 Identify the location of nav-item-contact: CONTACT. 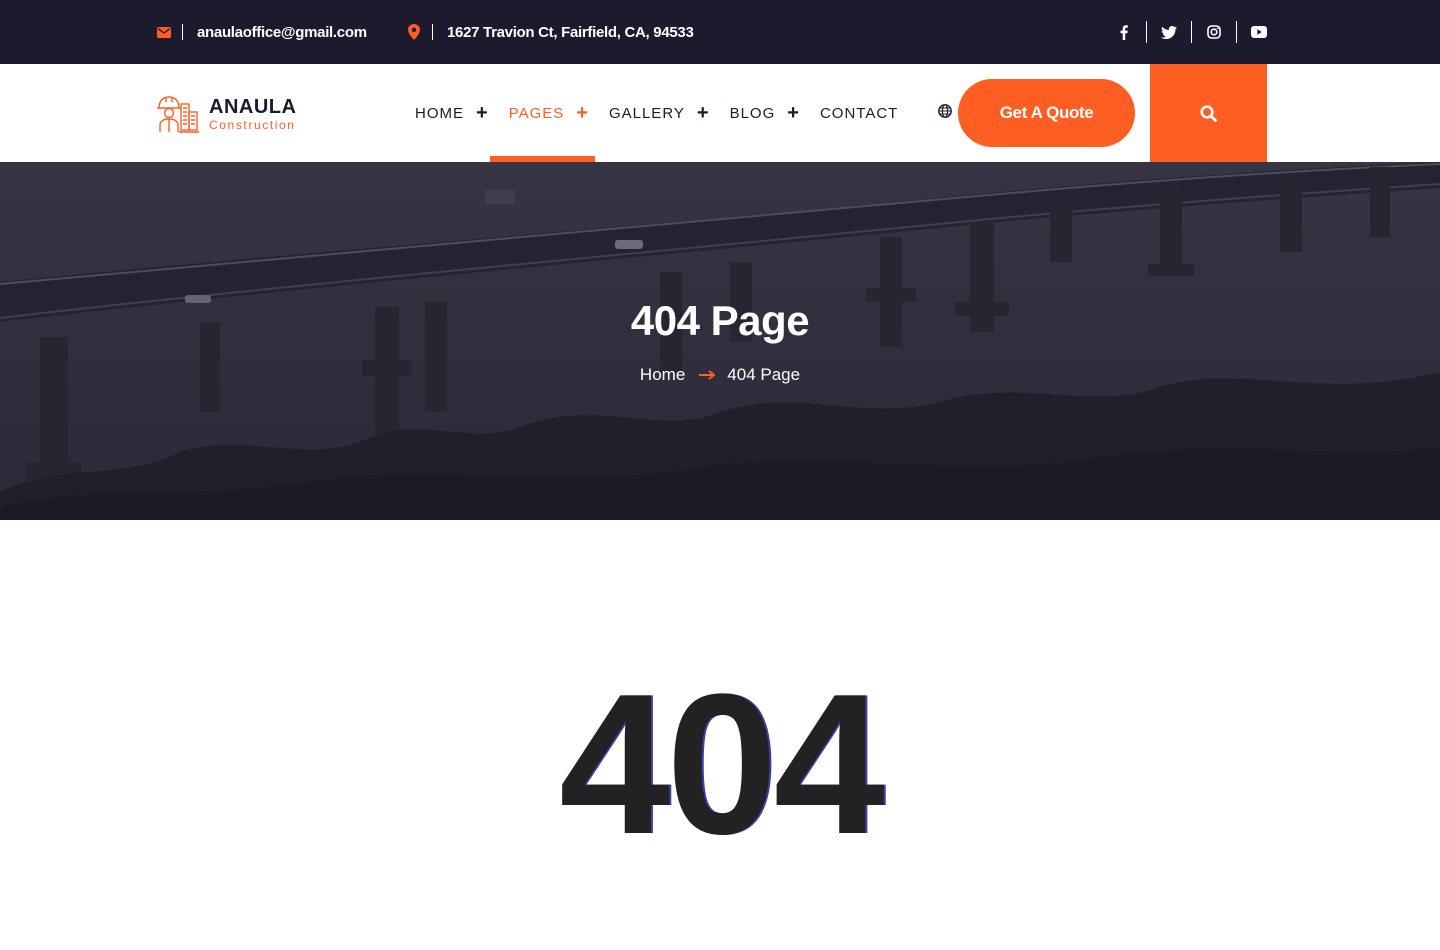
(859, 113).